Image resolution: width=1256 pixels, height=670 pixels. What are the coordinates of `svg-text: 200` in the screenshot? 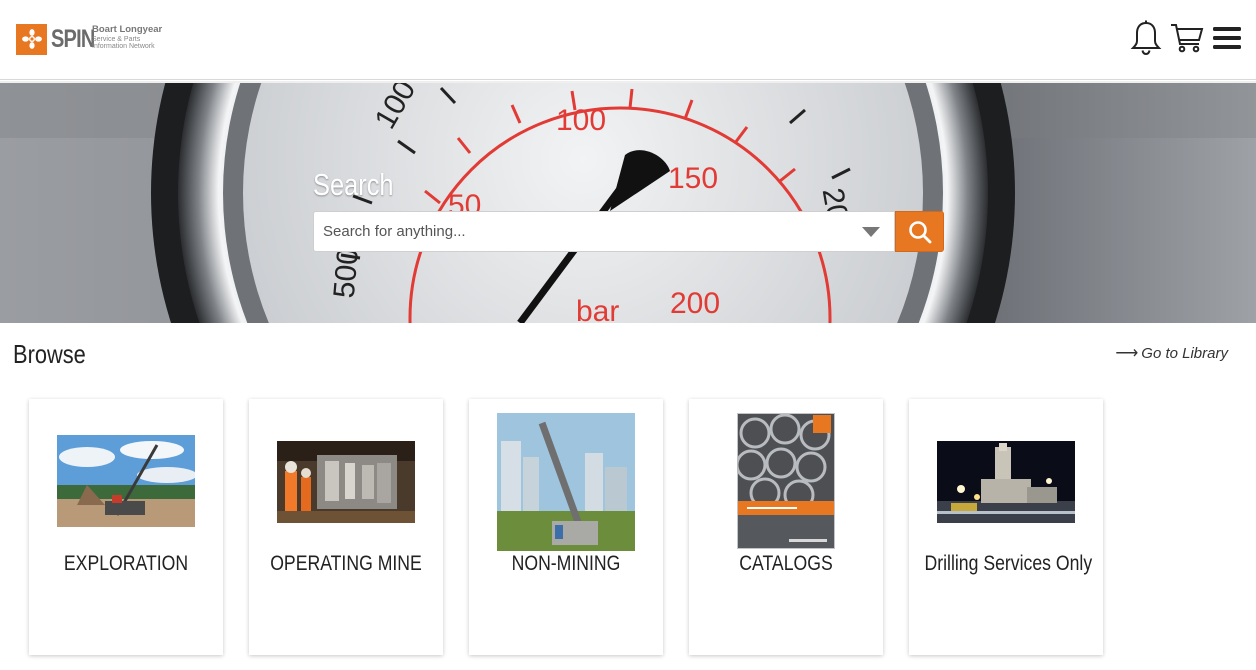 It's located at (695, 303).